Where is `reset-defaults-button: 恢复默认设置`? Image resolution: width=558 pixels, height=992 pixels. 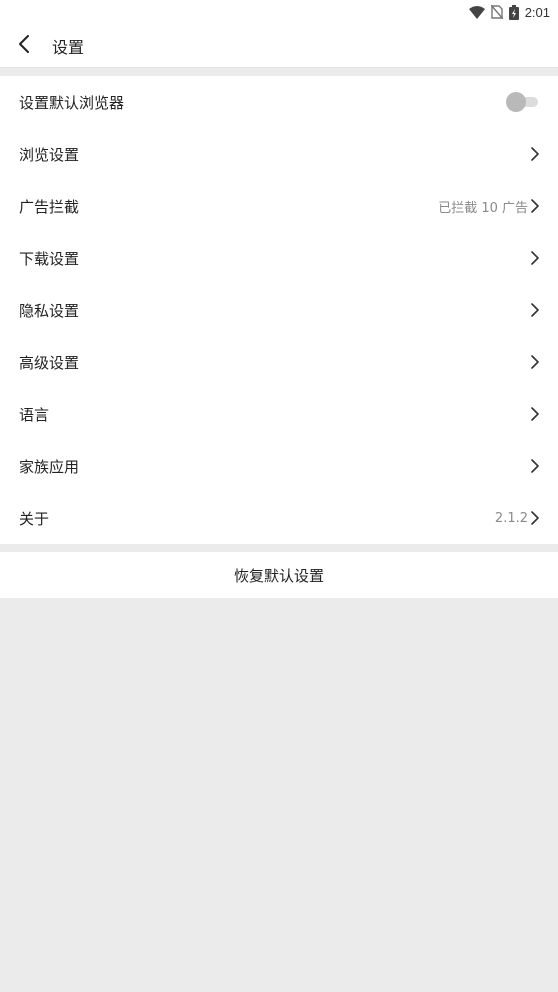 reset-defaults-button: 恢复默认设置 is located at coordinates (279, 575).